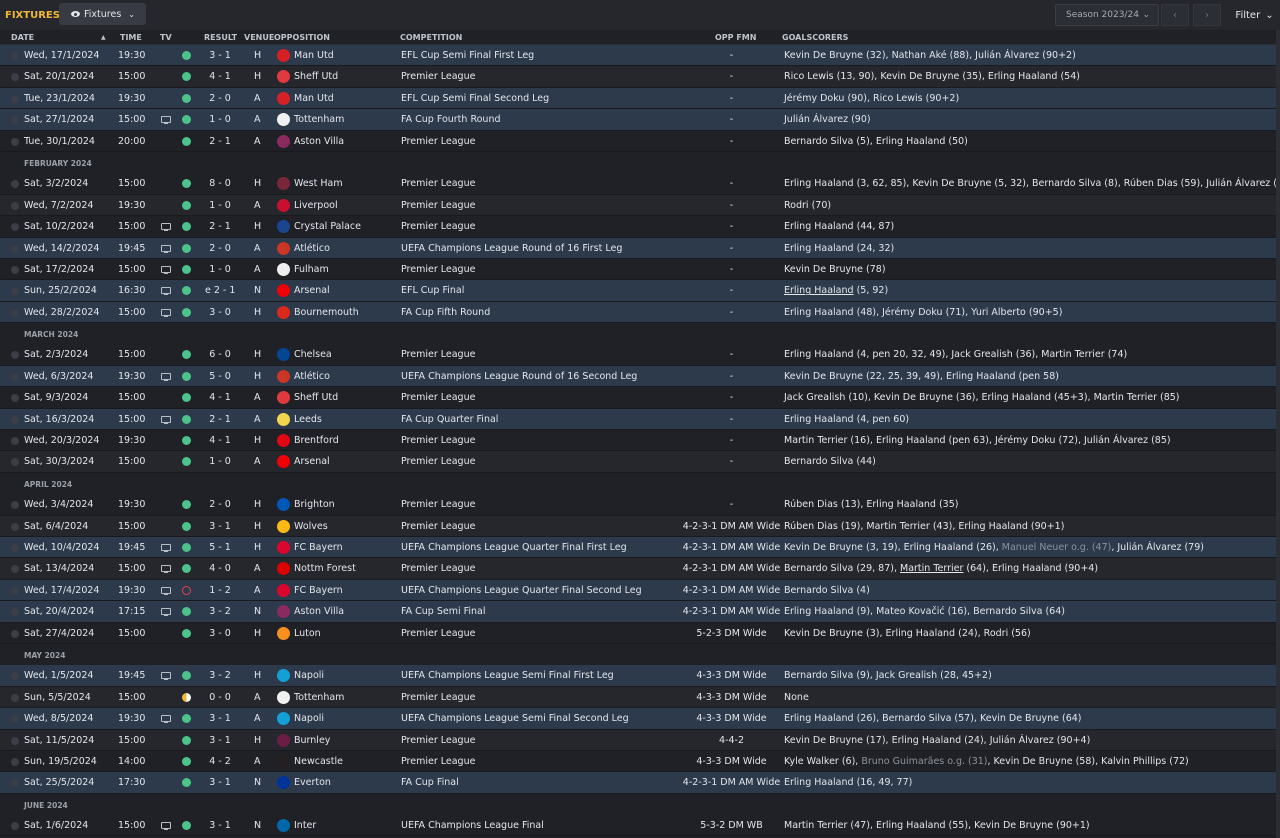  Describe the element at coordinates (308, 419) in the screenshot. I see `opposition-name: Leeds` at that location.